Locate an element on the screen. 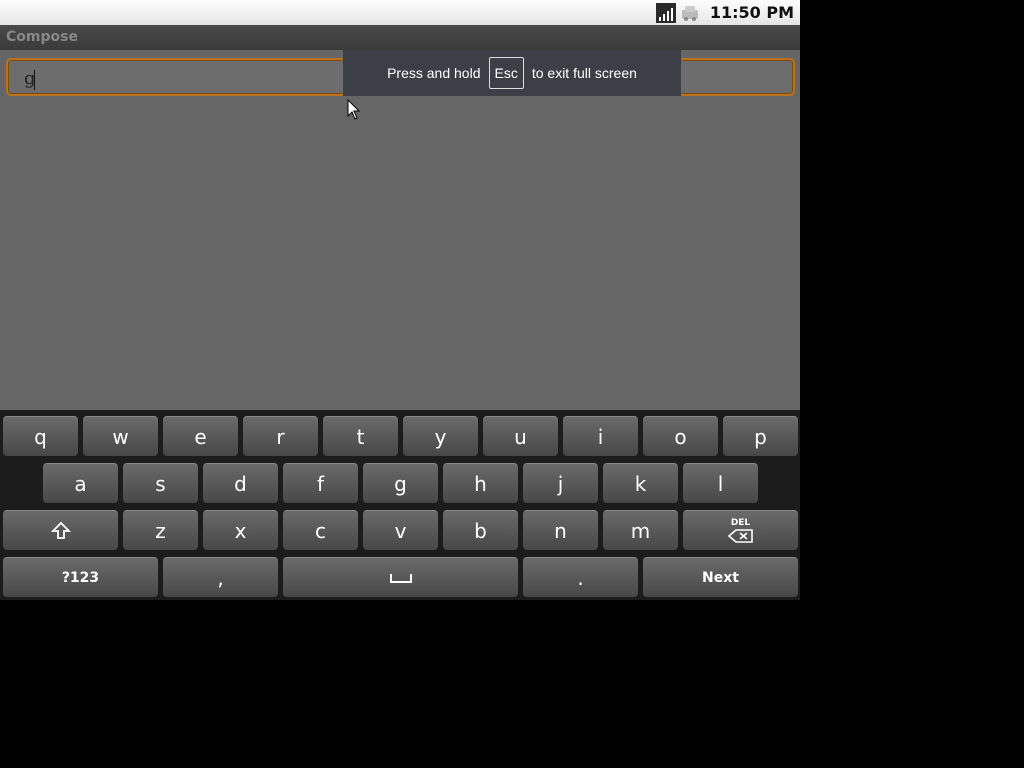 The width and height of the screenshot is (1024, 768). space-bar-icon is located at coordinates (400, 578).